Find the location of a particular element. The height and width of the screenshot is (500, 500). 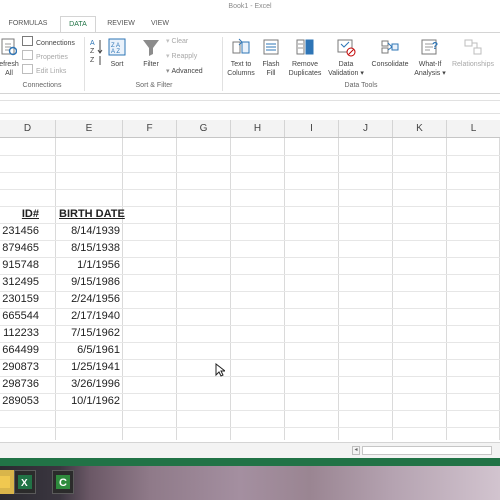

svg-text: X is located at coordinates (24, 483).